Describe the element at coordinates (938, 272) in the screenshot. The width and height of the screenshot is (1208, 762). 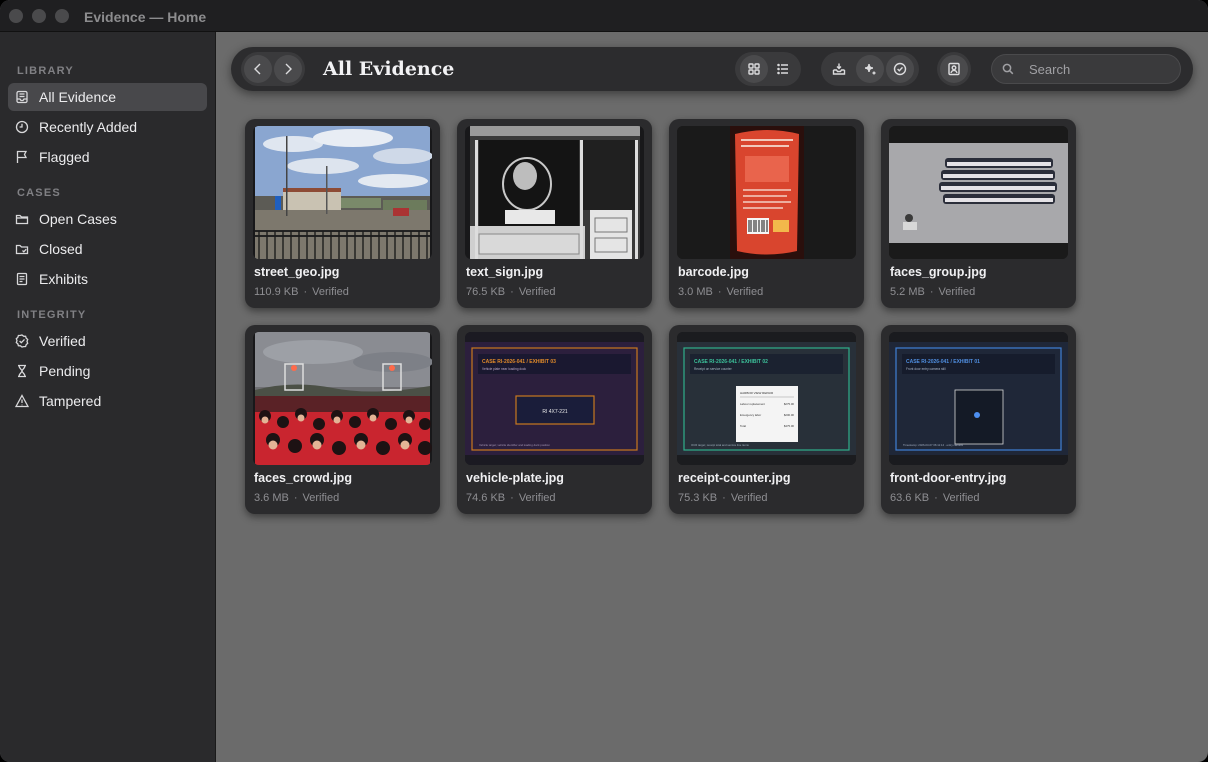
I see `evidence-filename: faces_group.jpg` at that location.